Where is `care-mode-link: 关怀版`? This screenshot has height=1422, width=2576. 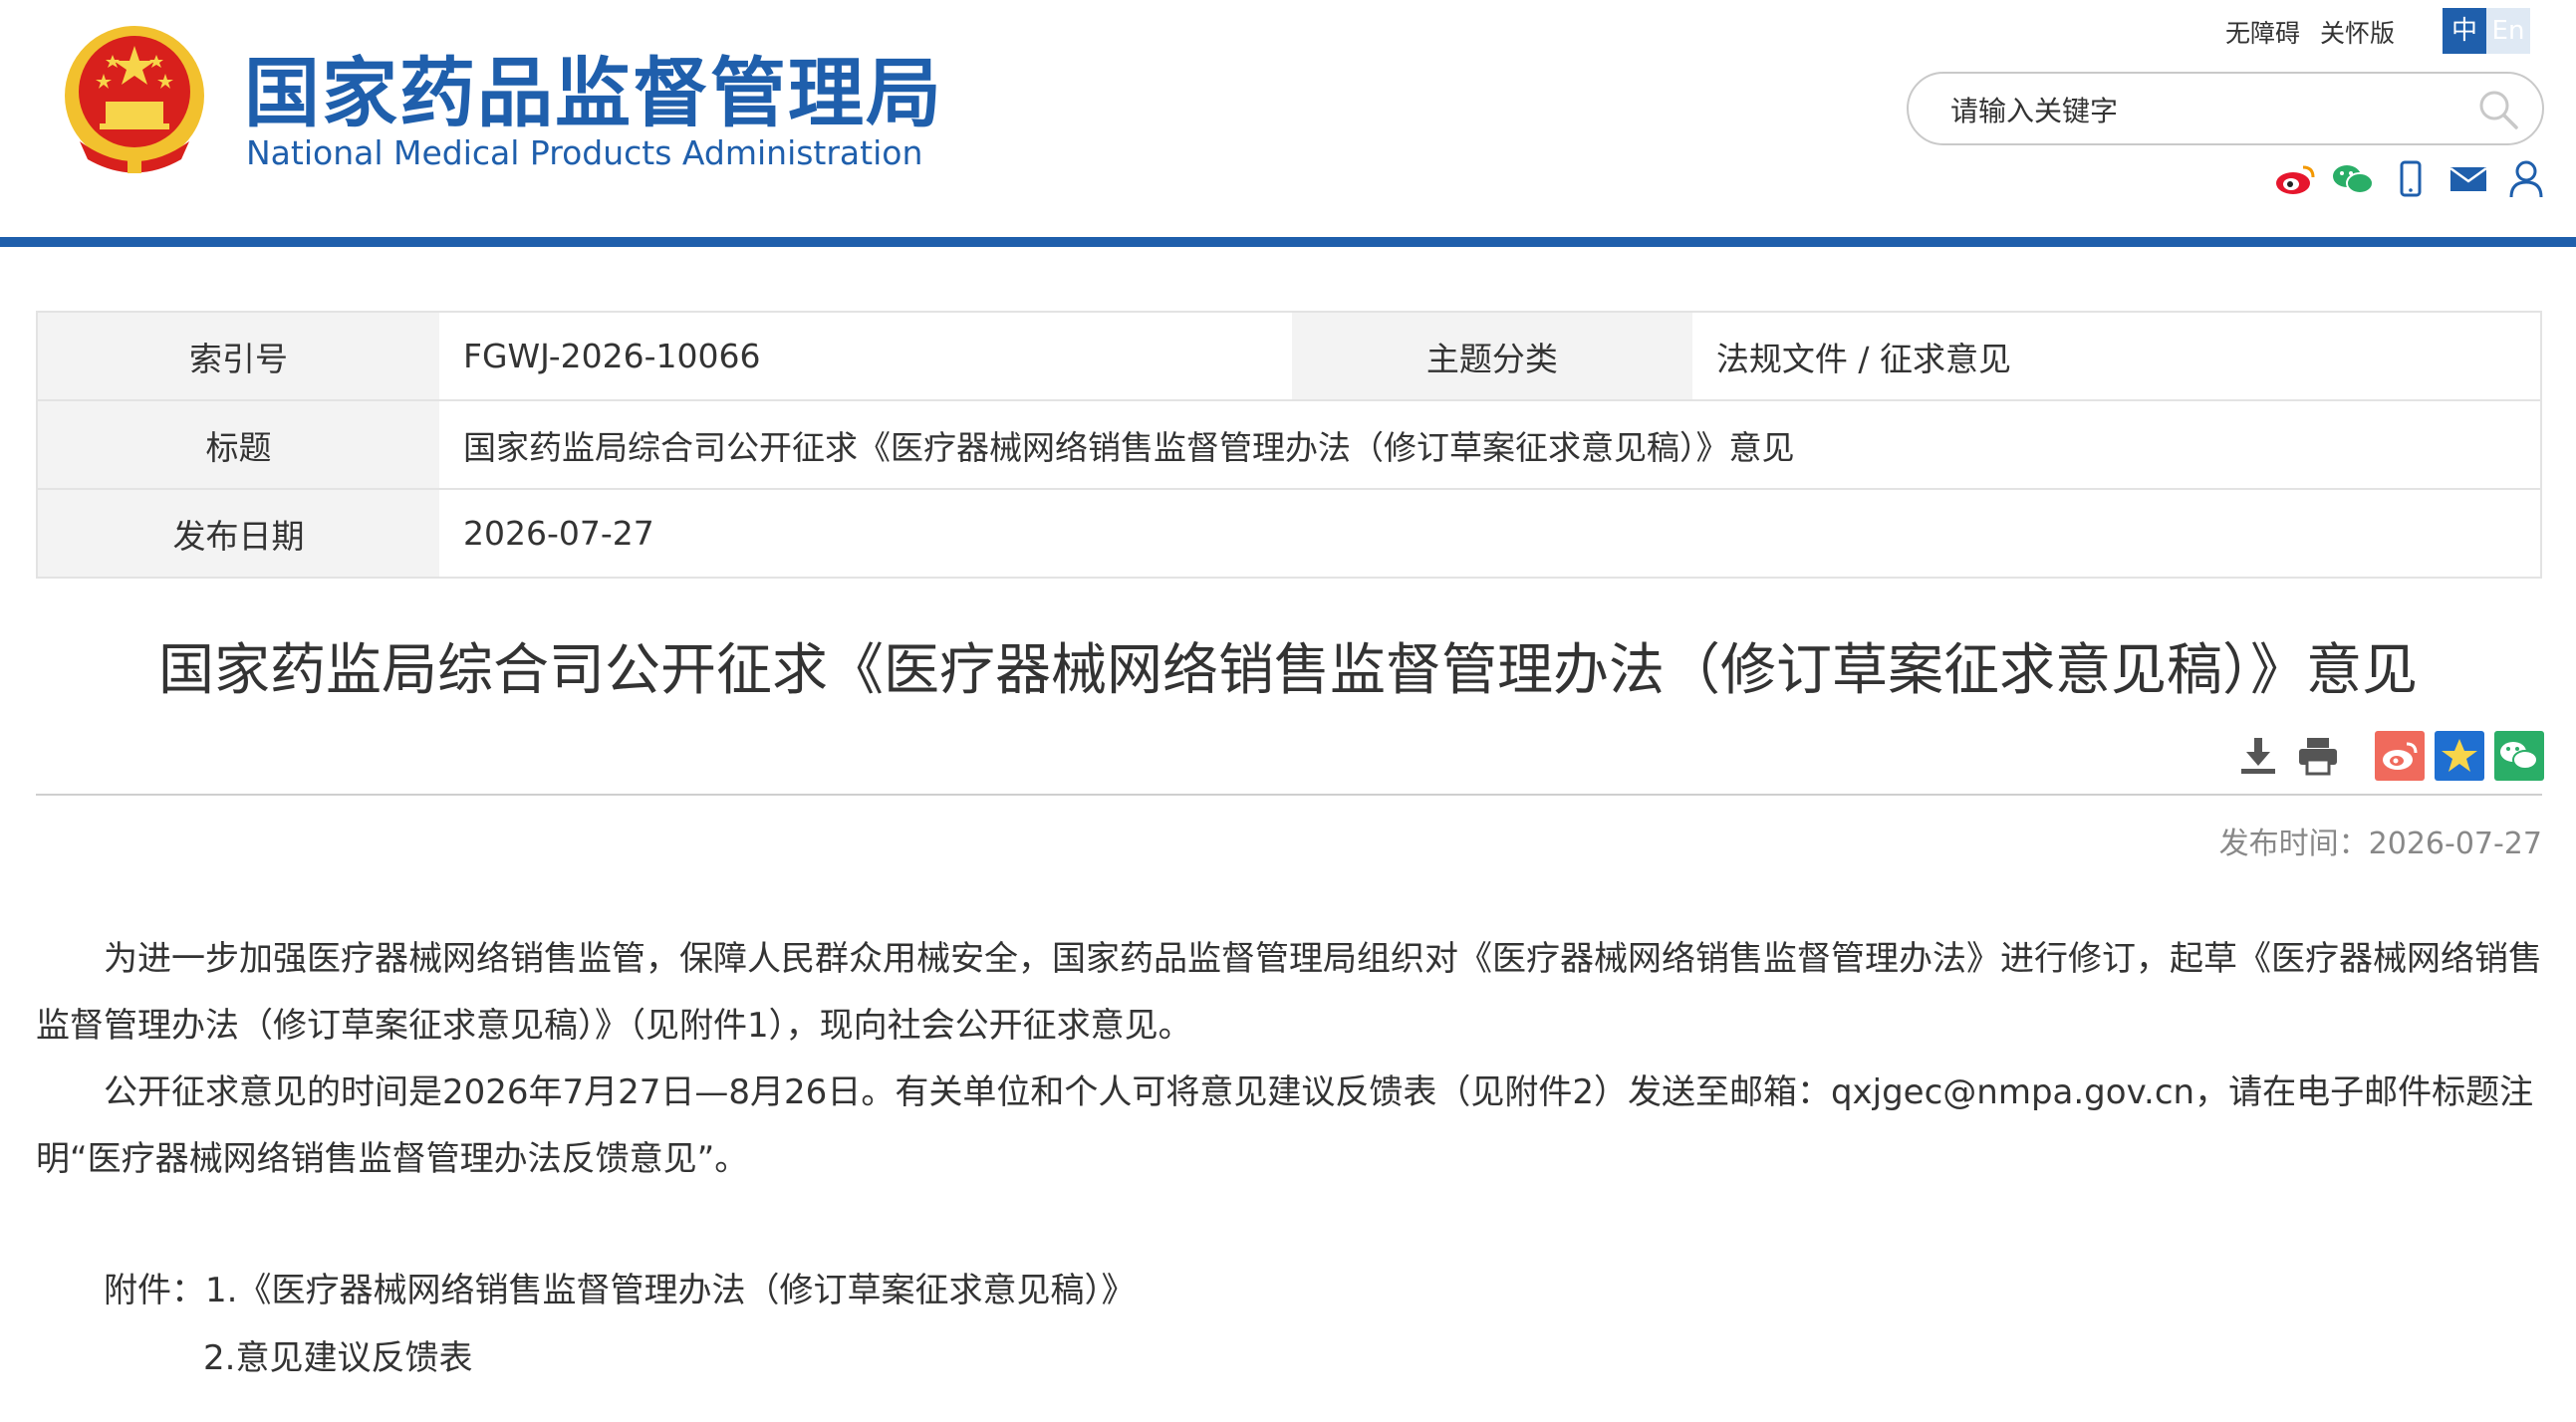
care-mode-link: 关怀版 is located at coordinates (2357, 33).